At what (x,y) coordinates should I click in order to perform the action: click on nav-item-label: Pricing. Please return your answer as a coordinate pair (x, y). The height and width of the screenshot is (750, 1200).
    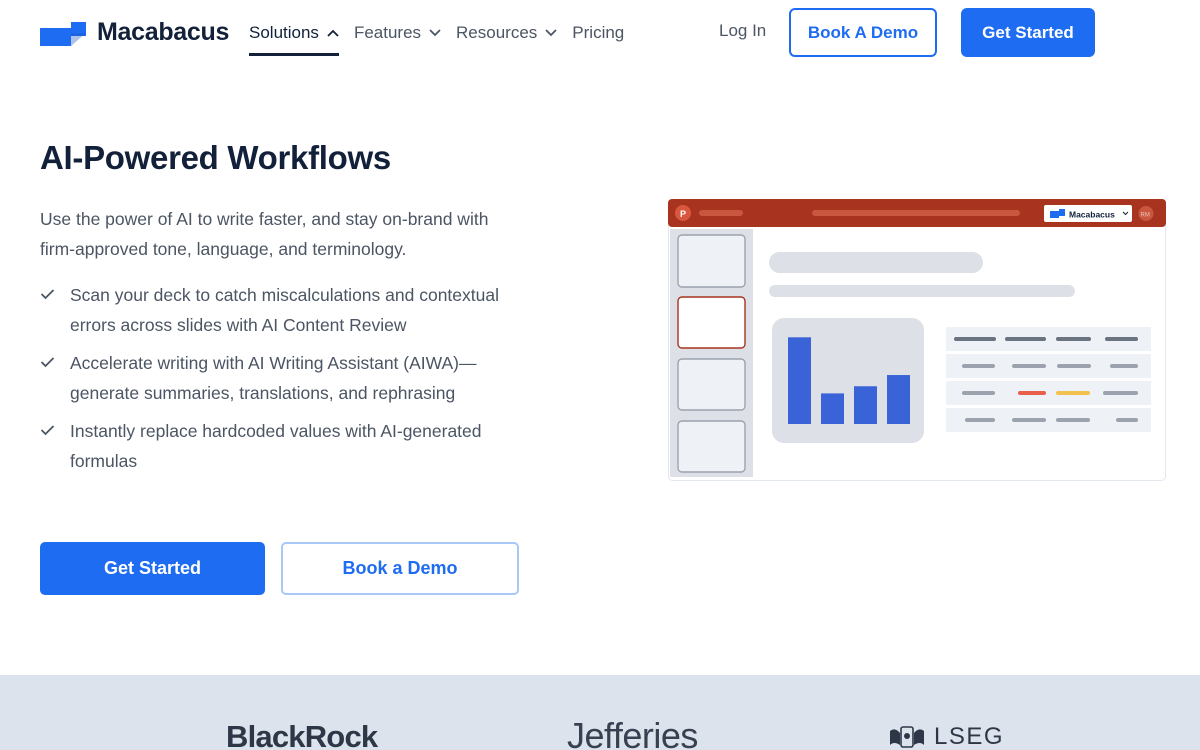
    Looking at the image, I should click on (598, 32).